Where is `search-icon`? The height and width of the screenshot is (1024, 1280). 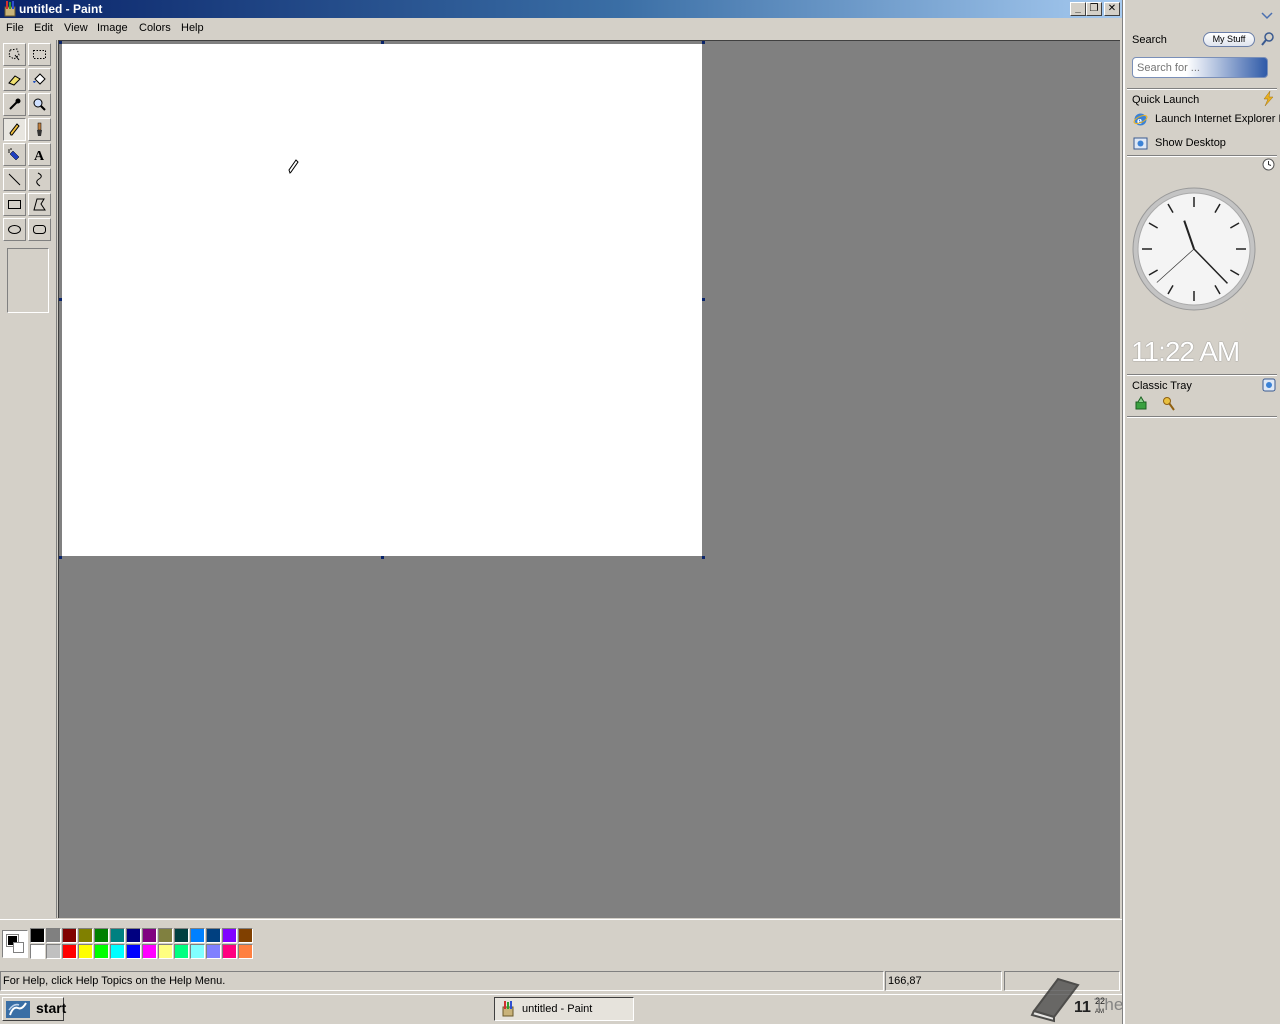 search-icon is located at coordinates (1268, 39).